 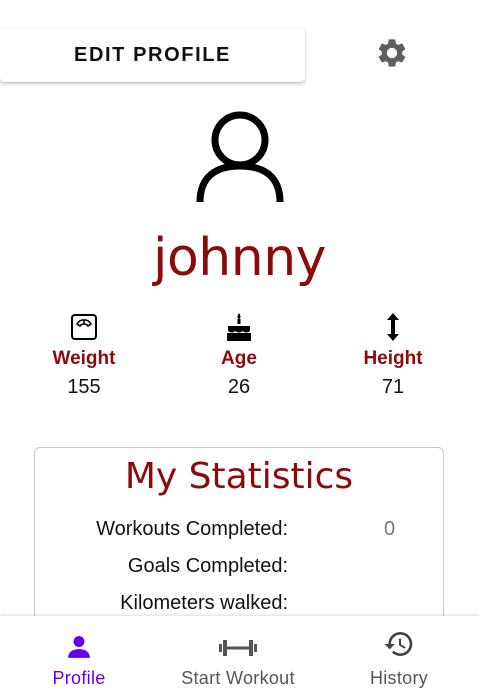 I want to click on nav-item-profile: Profile, so click(x=79, y=657).